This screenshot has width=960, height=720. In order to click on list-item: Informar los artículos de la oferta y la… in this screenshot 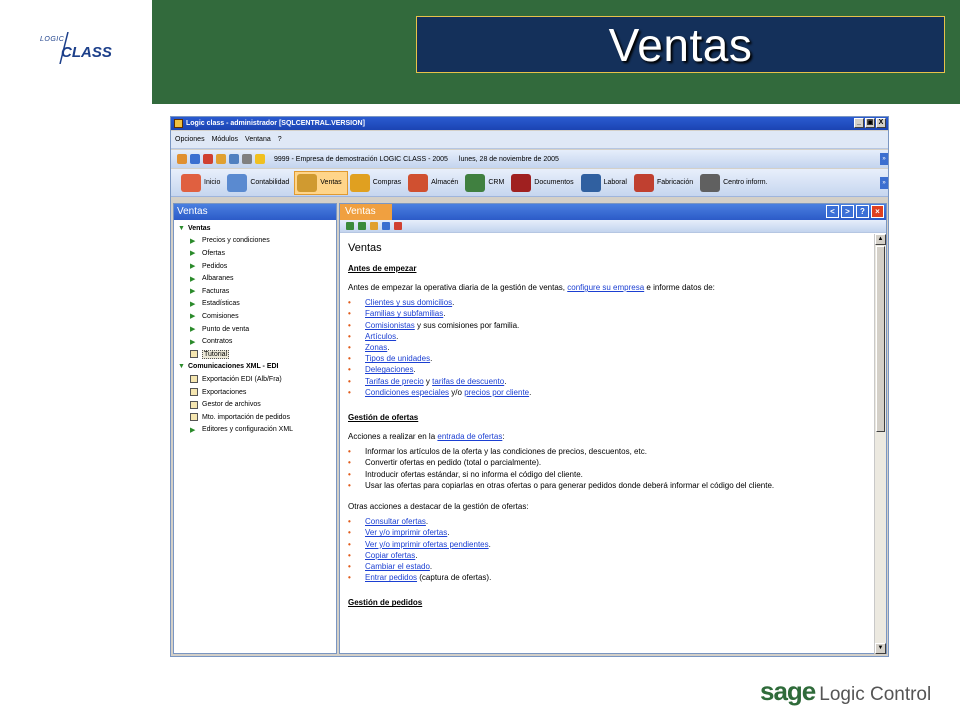, I will do `click(611, 451)`.